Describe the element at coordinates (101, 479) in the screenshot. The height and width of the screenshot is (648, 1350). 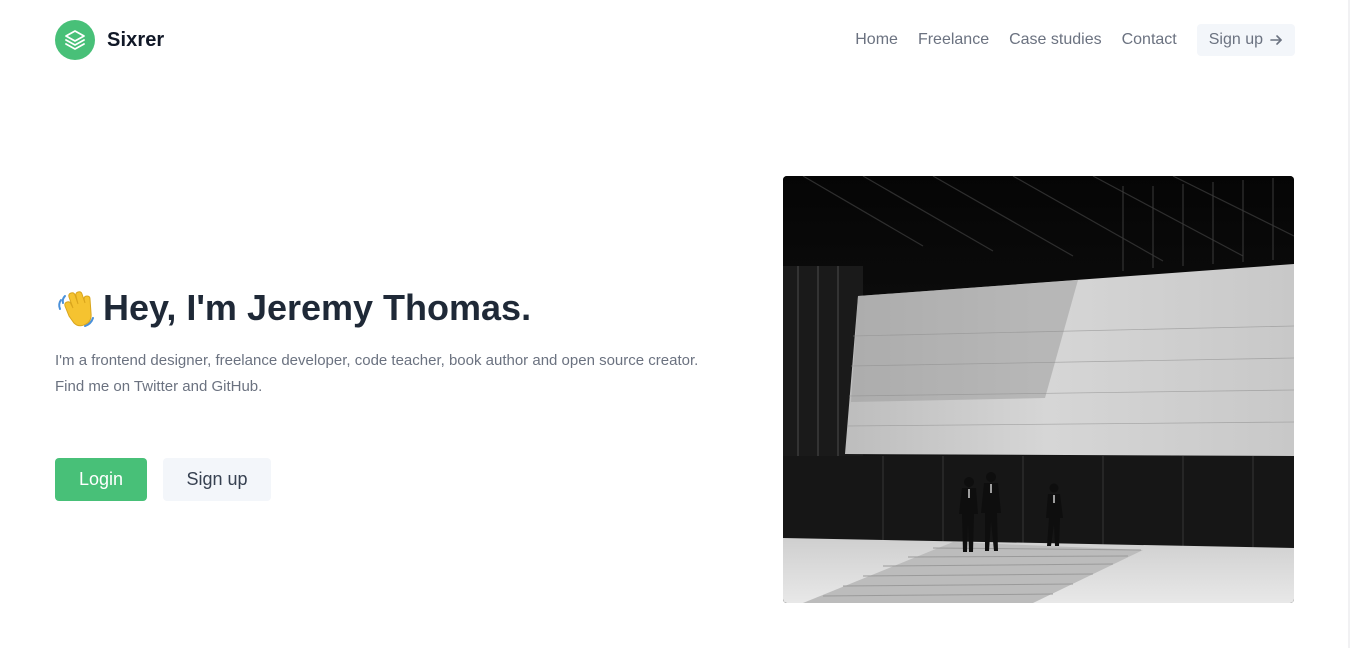
I see `login-button: Login` at that location.